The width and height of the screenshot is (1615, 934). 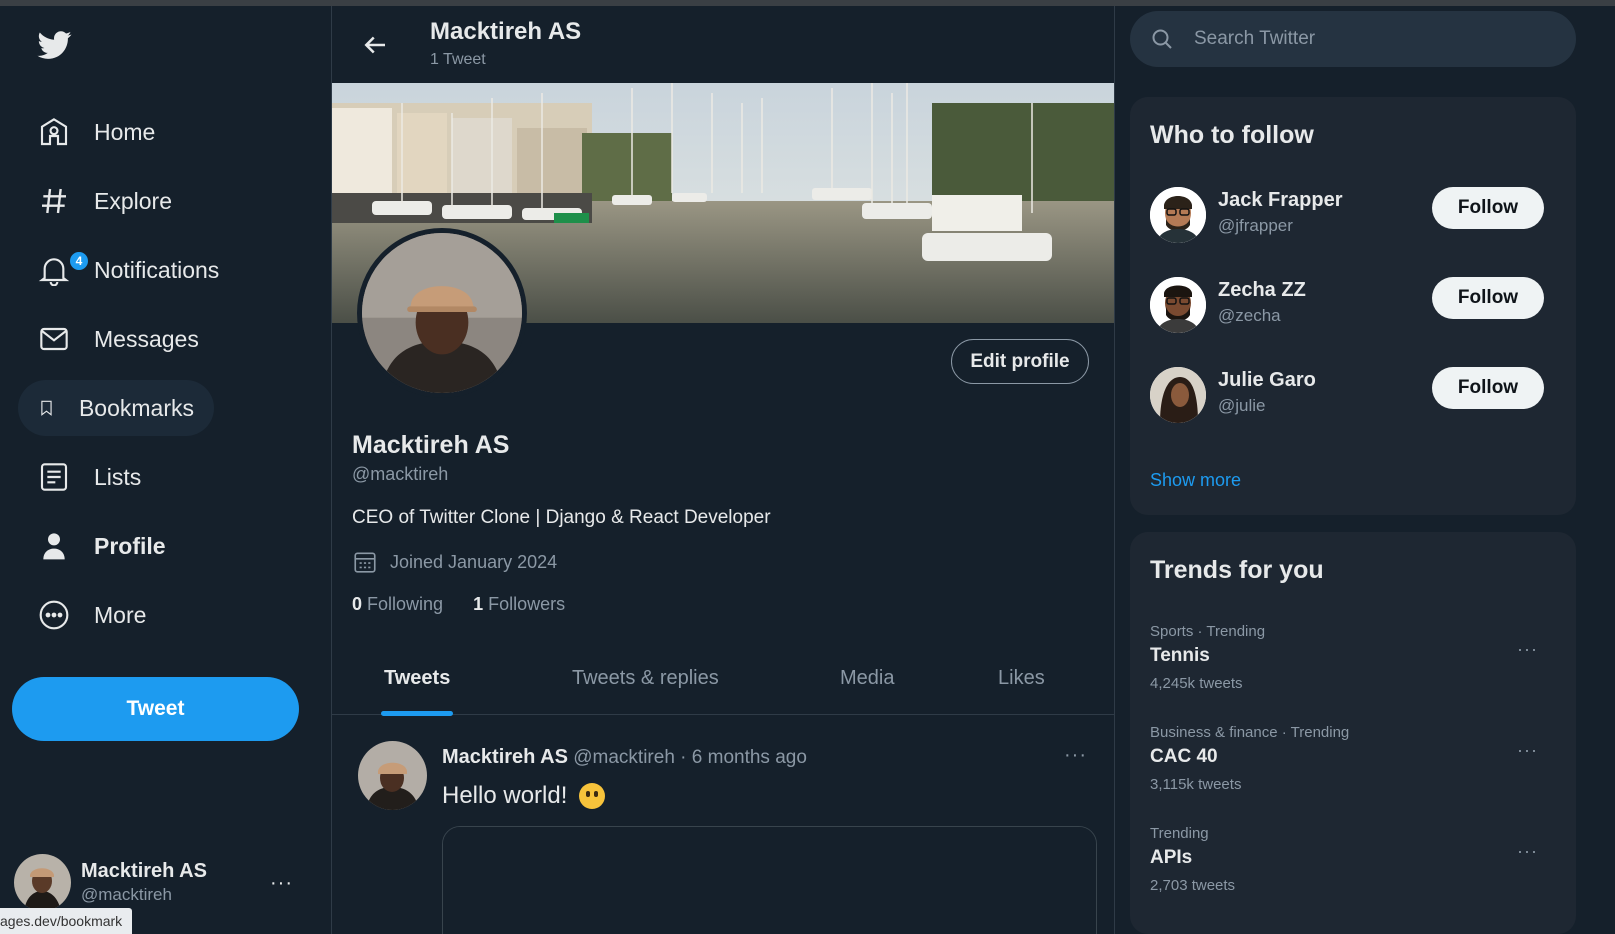 I want to click on tweet-text: Hello world!, so click(x=505, y=795).